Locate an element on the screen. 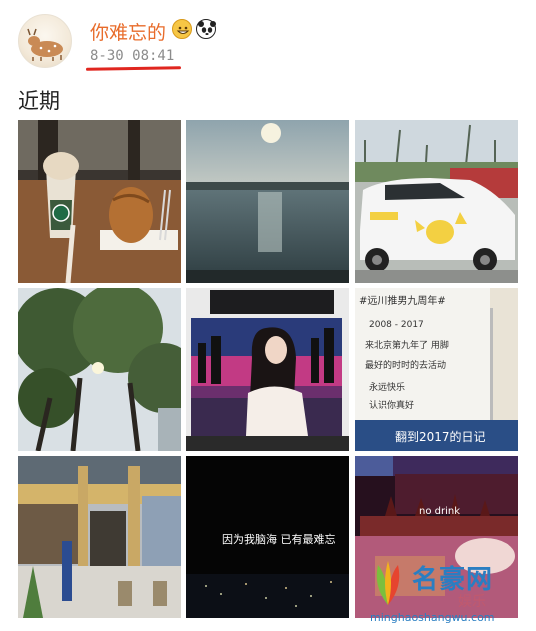 This screenshot has height=631, width=536. section-title: 近期 is located at coordinates (39, 101).